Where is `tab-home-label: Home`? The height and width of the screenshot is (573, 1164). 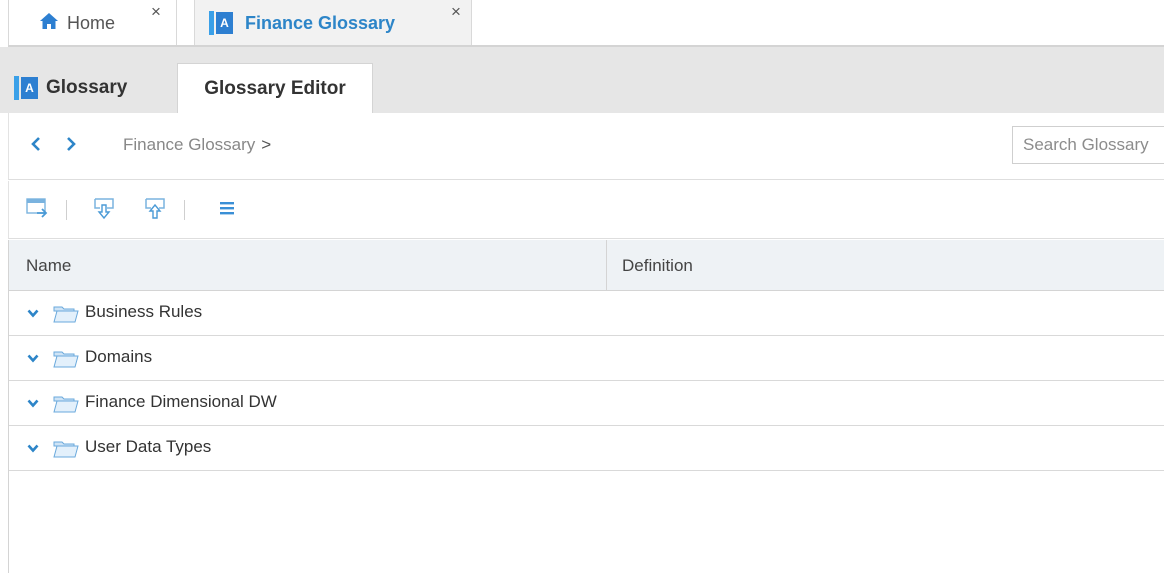 tab-home-label: Home is located at coordinates (91, 22).